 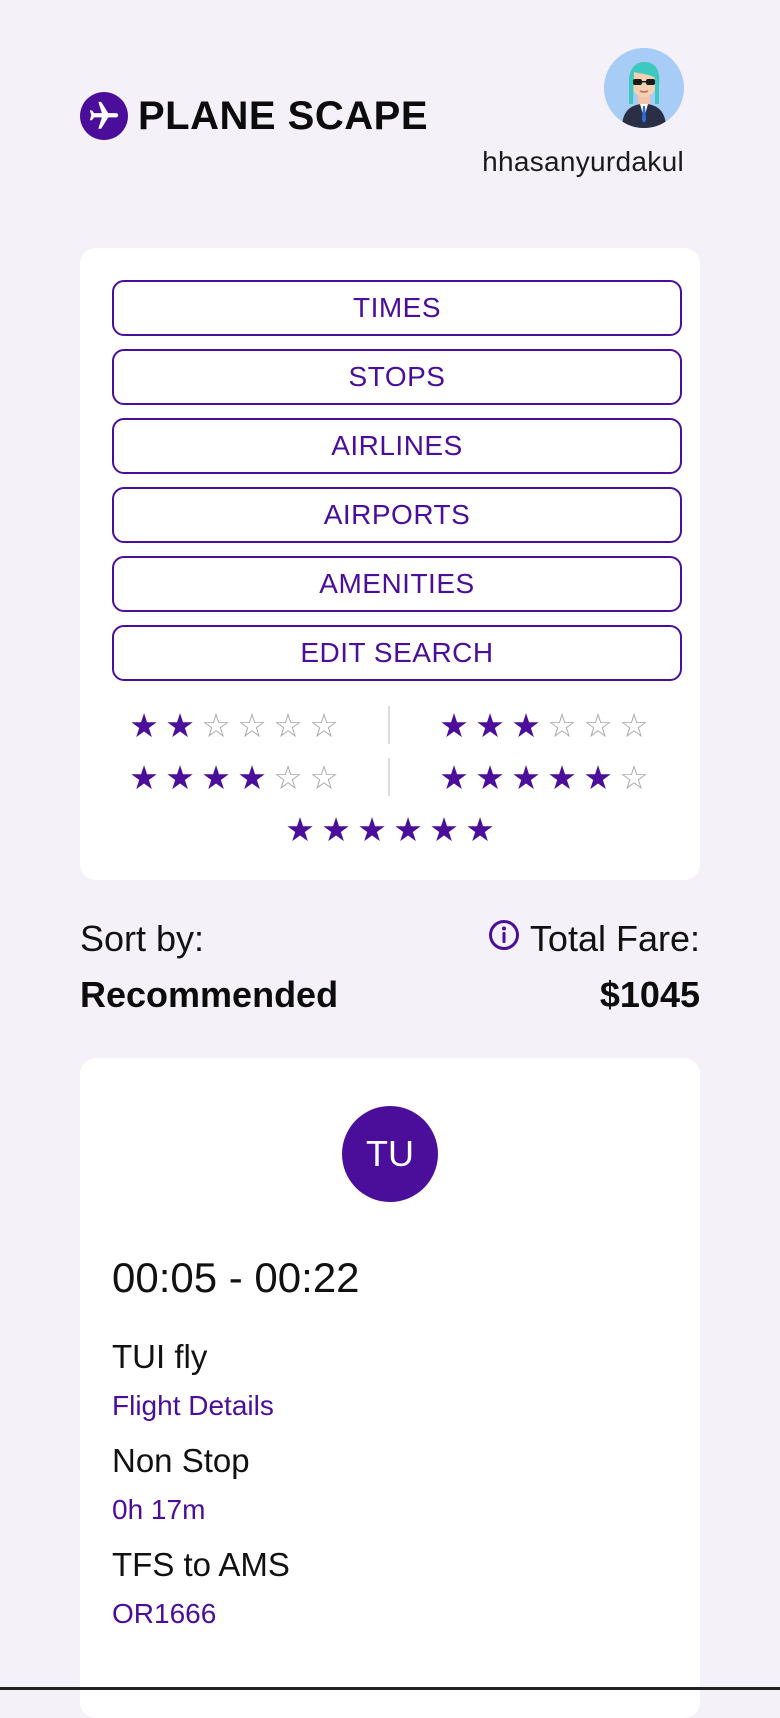 What do you see at coordinates (397, 308) in the screenshot?
I see `times-filter-button: TIMES` at bounding box center [397, 308].